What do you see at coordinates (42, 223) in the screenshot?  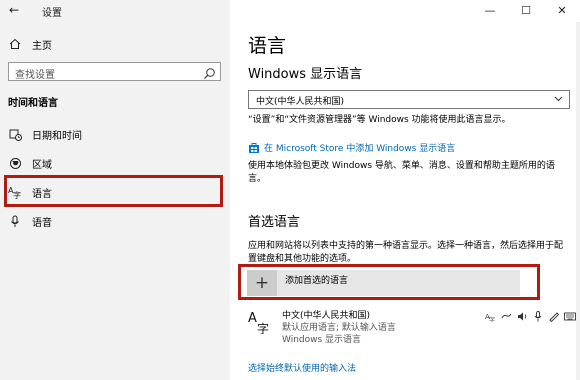 I see `sidebar-item-label: 语音` at bounding box center [42, 223].